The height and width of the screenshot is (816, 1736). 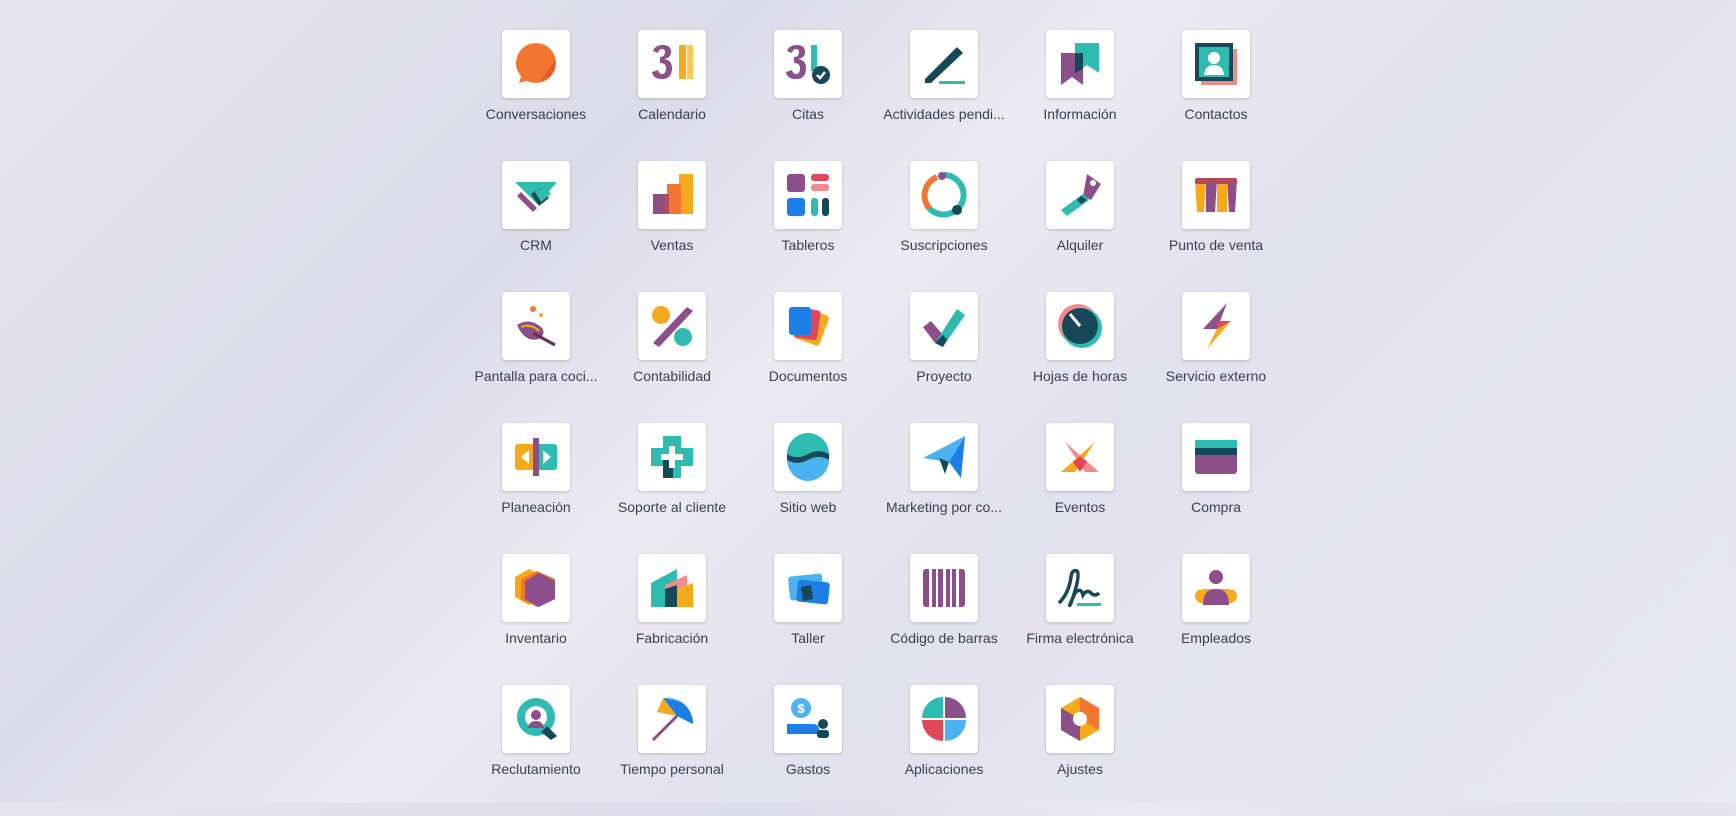 I want to click on app-proyecto: Proyecto, so click(x=944, y=357).